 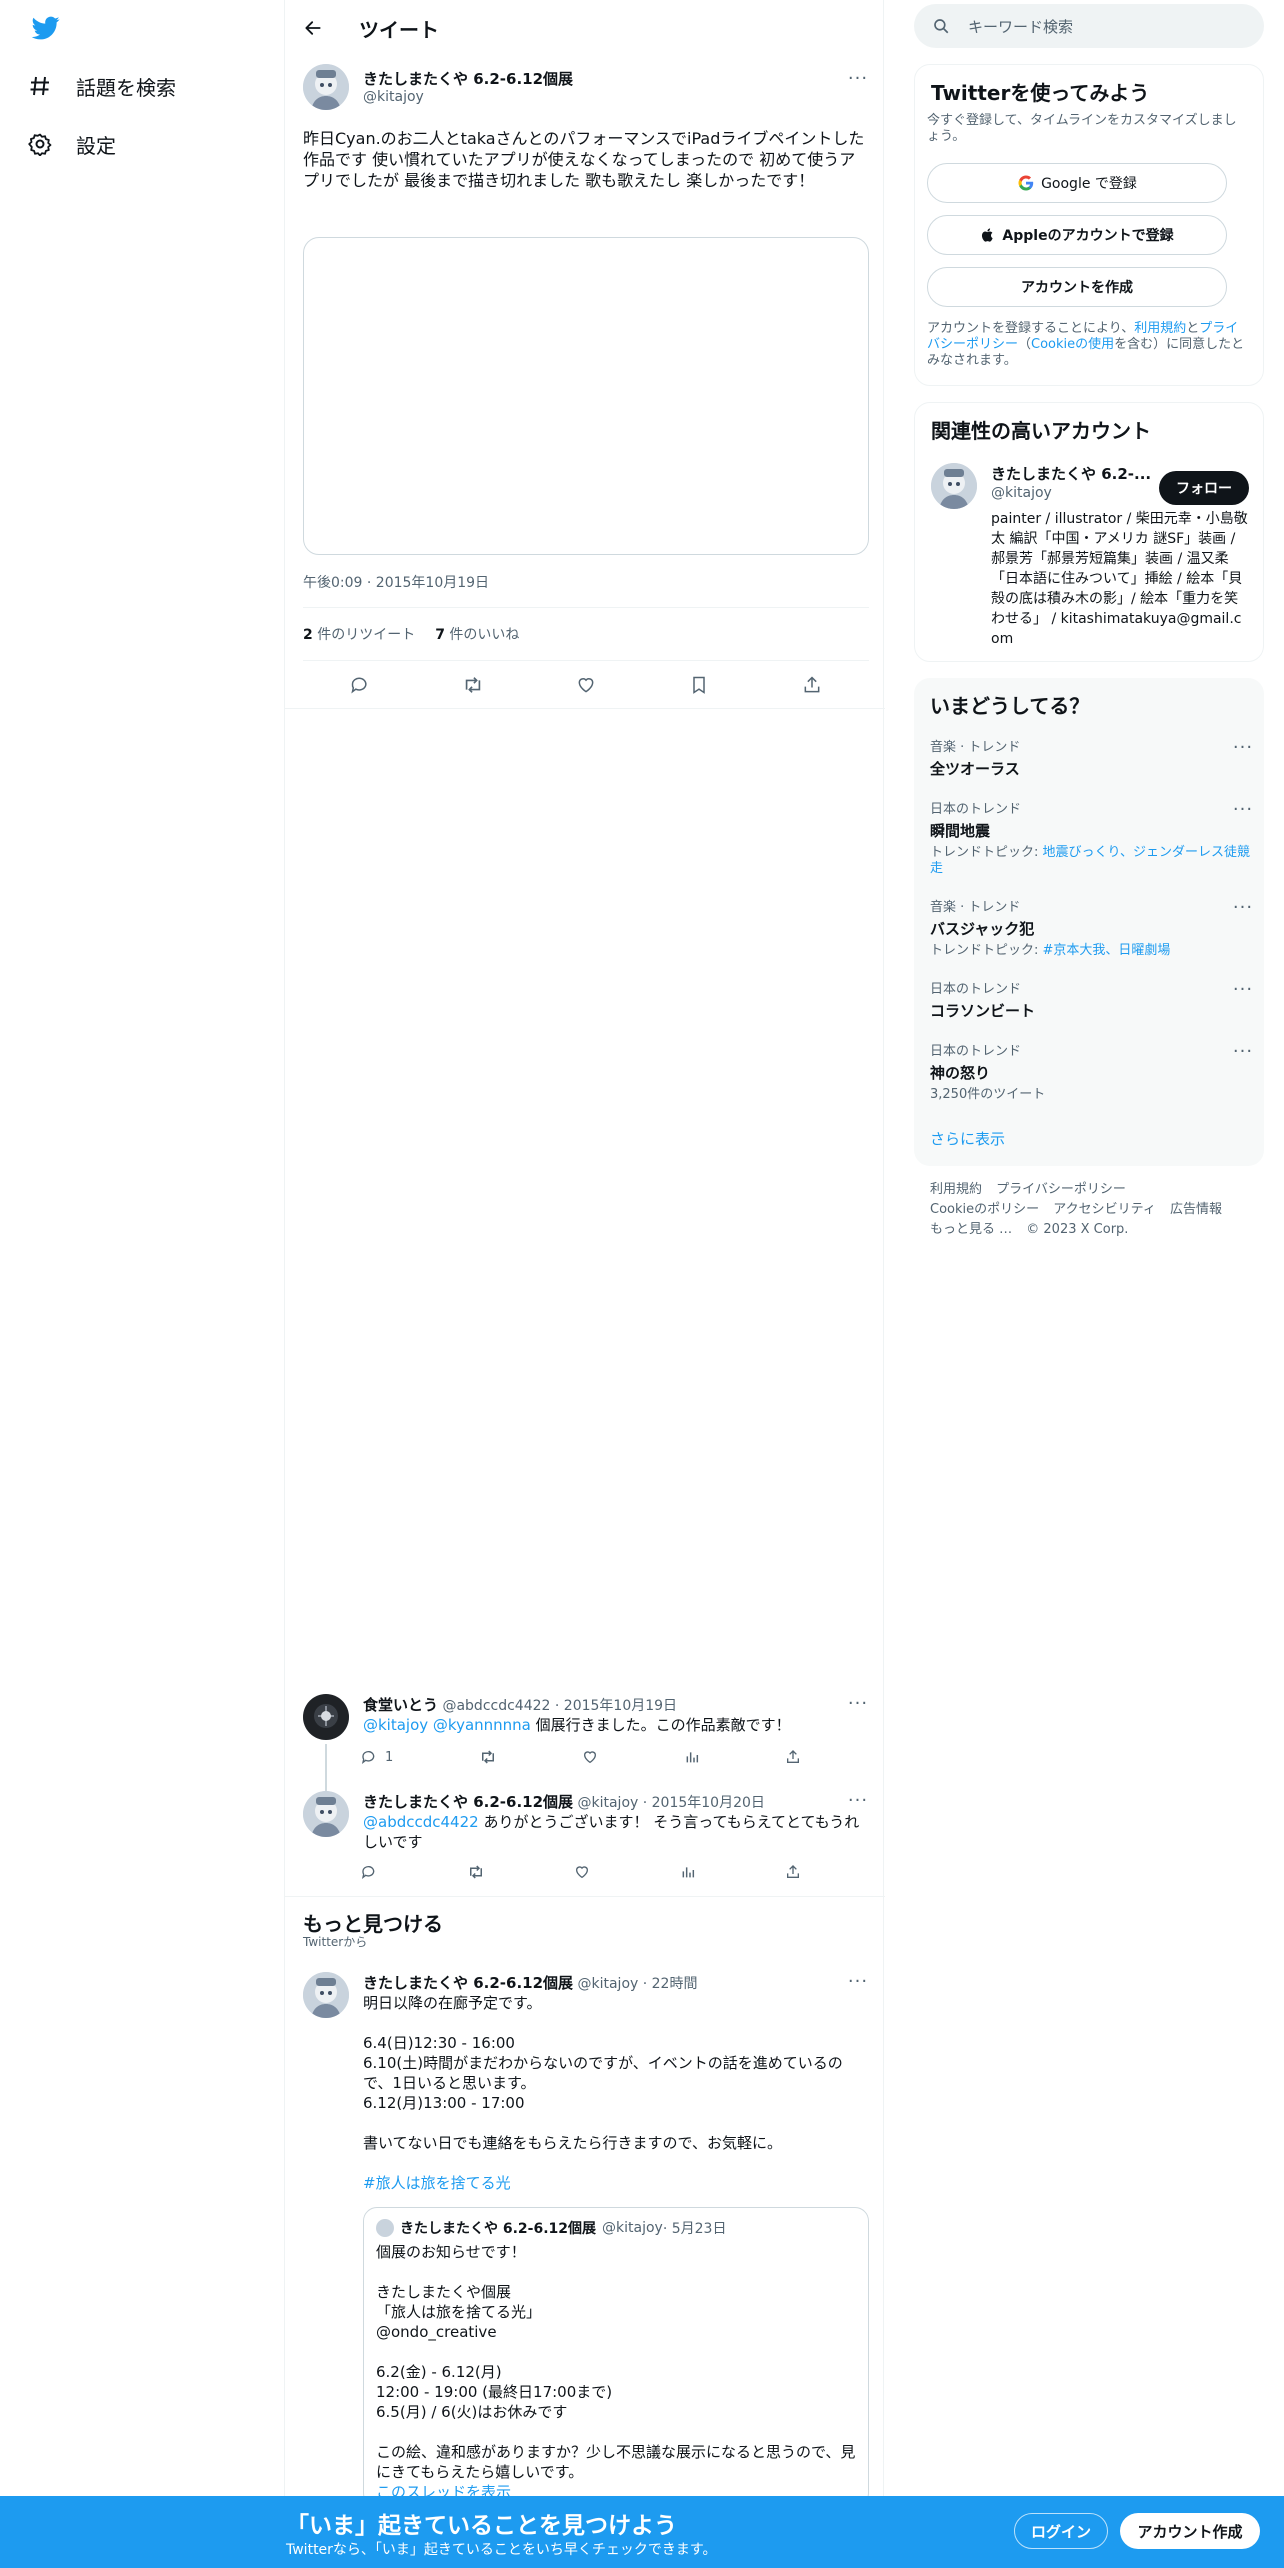 I want to click on bottom-bar-title: 「いま」起きていることを見つけよう, so click(x=481, y=2526).